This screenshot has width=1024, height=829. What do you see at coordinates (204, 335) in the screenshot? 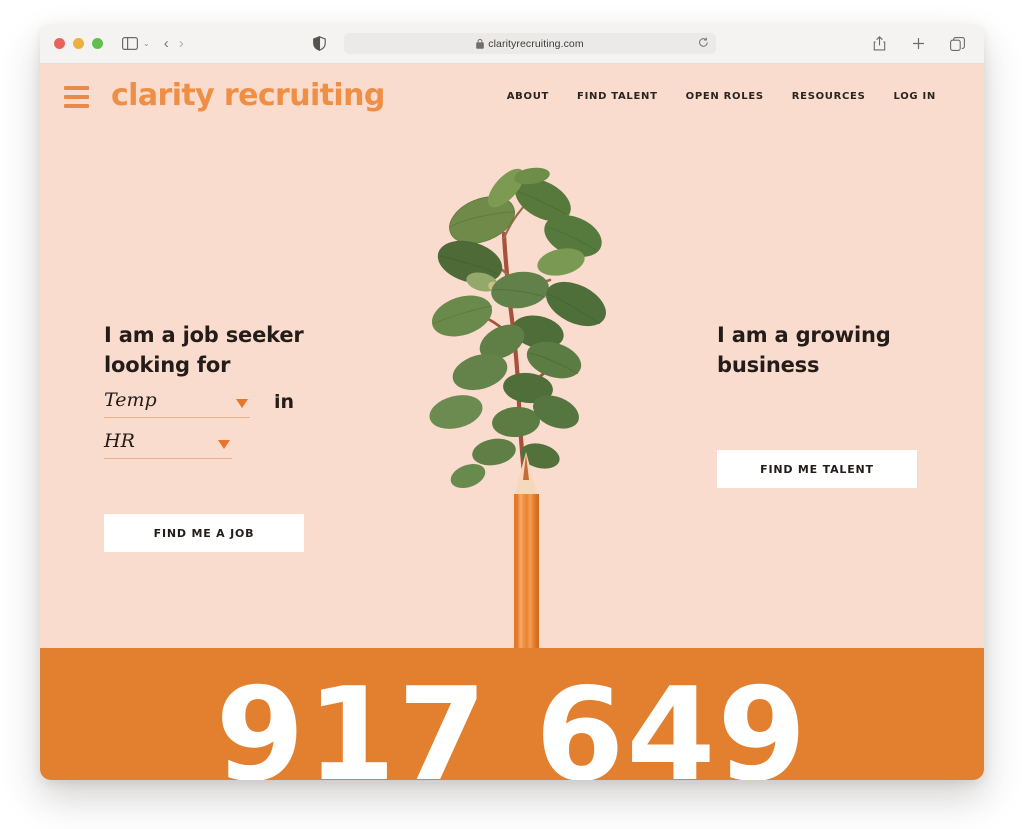
I see `job-seeker-headline-line1: I am a job seeker` at bounding box center [204, 335].